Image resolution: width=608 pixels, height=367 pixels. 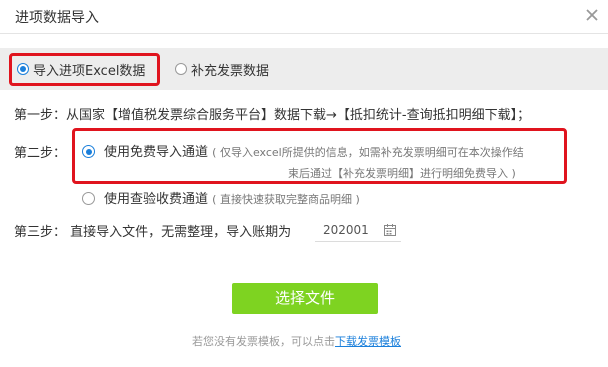 I want to click on footer-text: 若您没有发票模板，可以点击, so click(x=263, y=341).